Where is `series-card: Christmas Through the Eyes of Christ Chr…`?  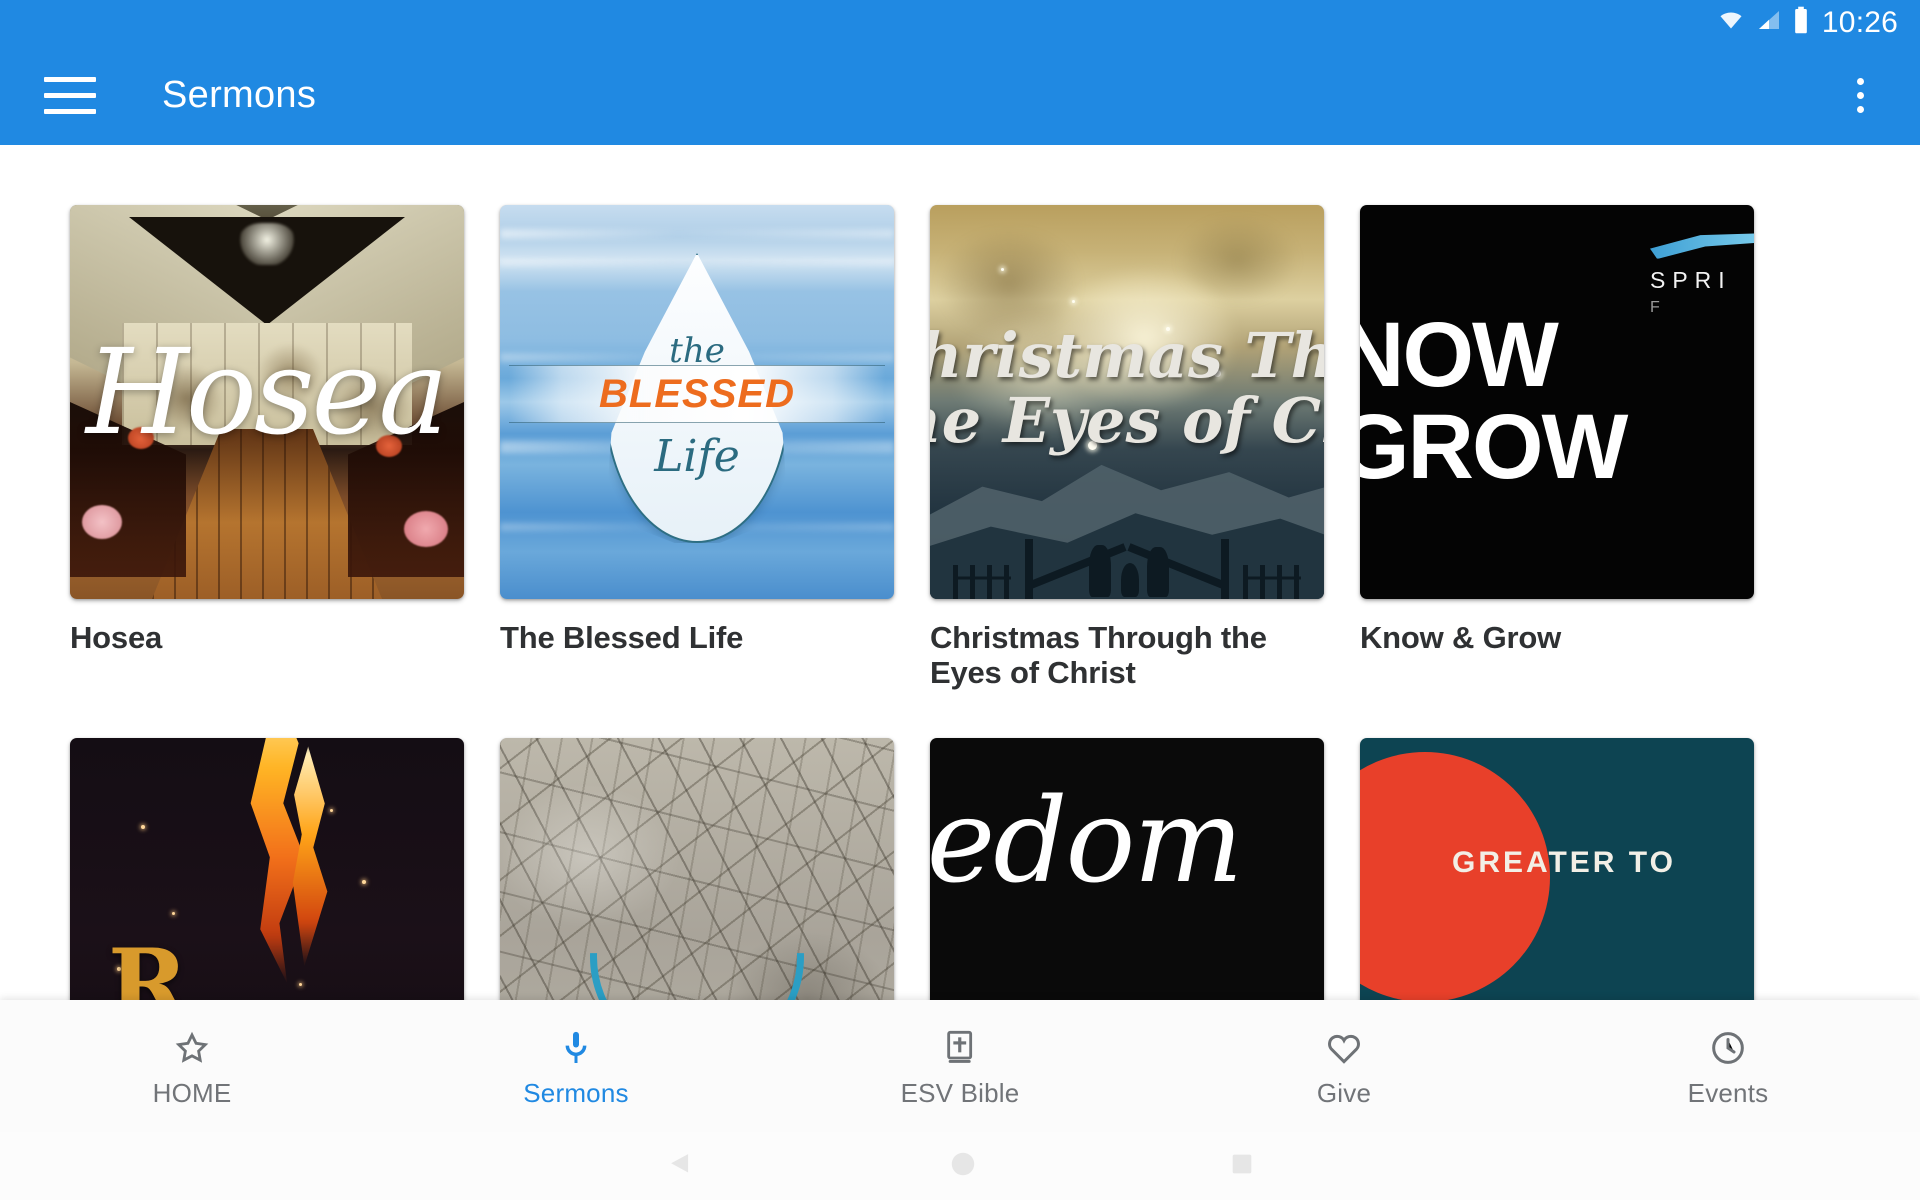
series-card: Christmas Through the Eyes of Christ Chr… is located at coordinates (1115, 423).